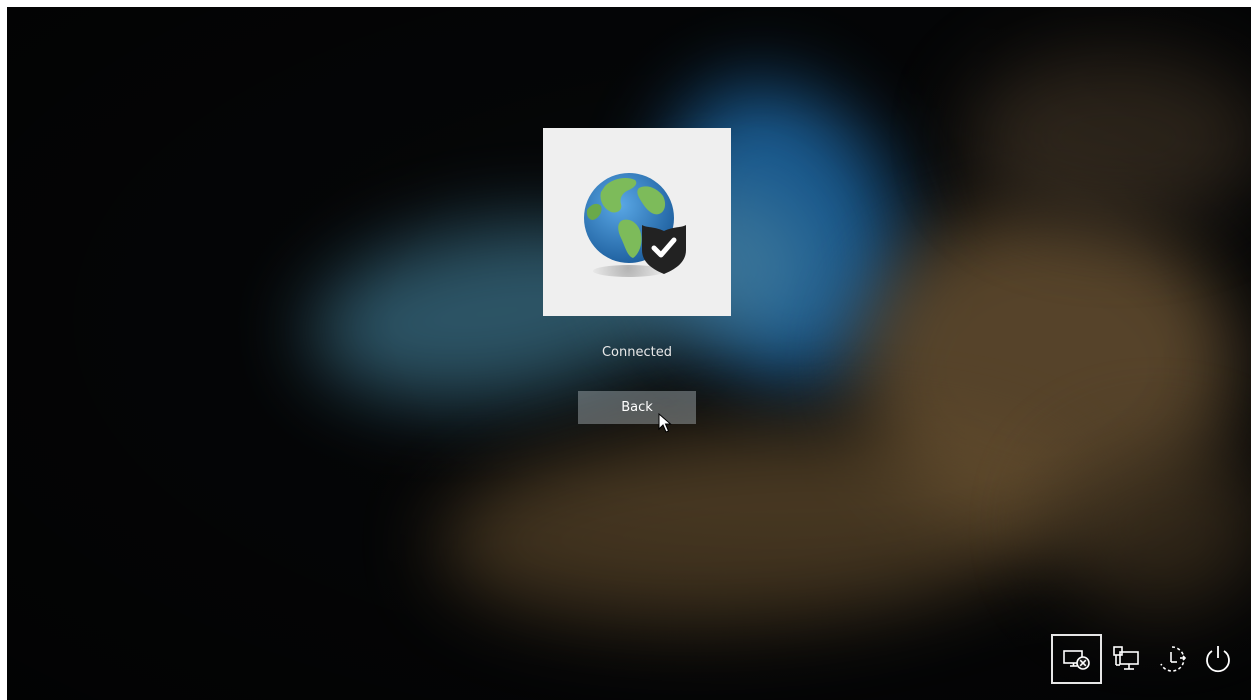 Image resolution: width=1256 pixels, height=700 pixels. I want to click on network-icon, so click(1126, 658).